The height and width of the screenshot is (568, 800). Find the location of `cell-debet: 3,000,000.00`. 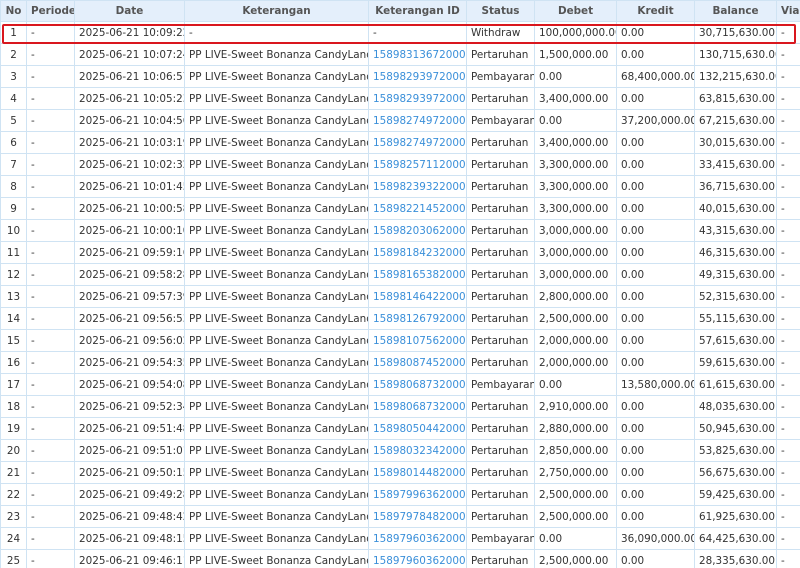

cell-debet: 3,000,000.00 is located at coordinates (575, 274).